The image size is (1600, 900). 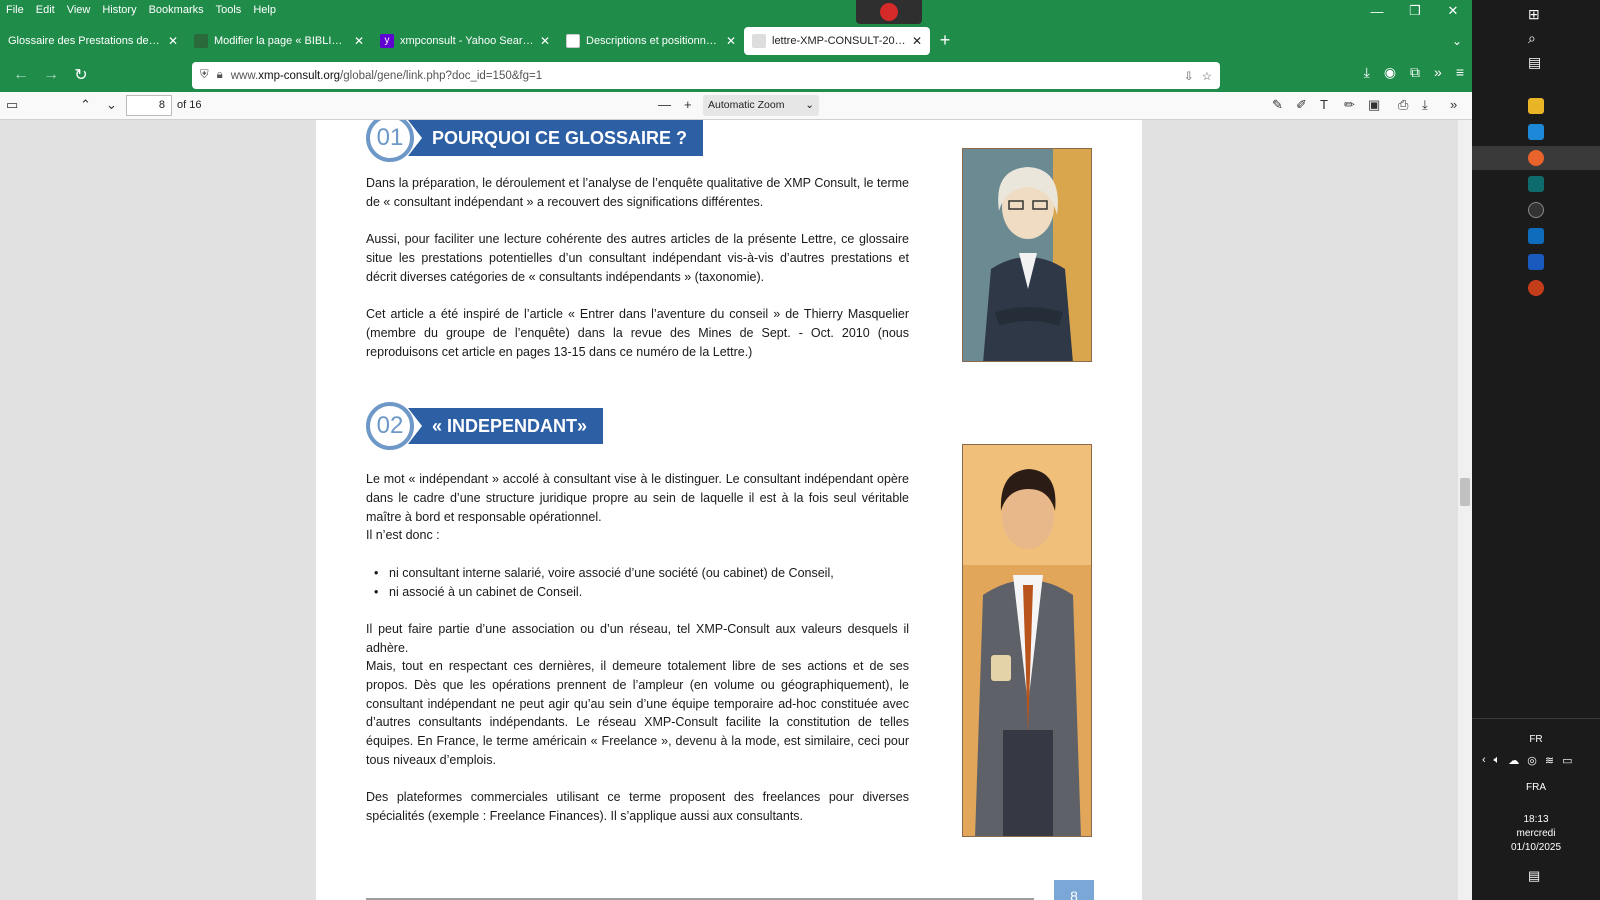 What do you see at coordinates (1367, 72) in the screenshot?
I see `downloads-icon: ⤓` at bounding box center [1367, 72].